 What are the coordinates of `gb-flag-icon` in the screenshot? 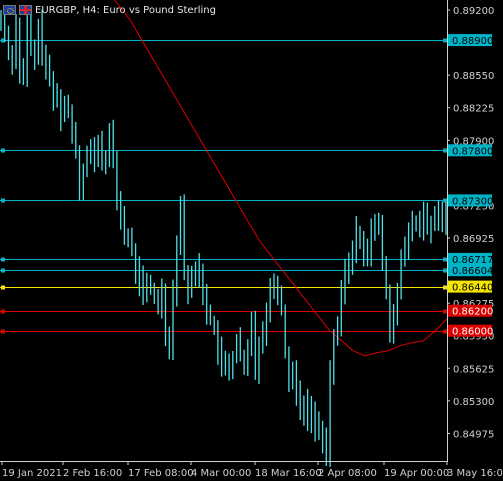 It's located at (25, 10).